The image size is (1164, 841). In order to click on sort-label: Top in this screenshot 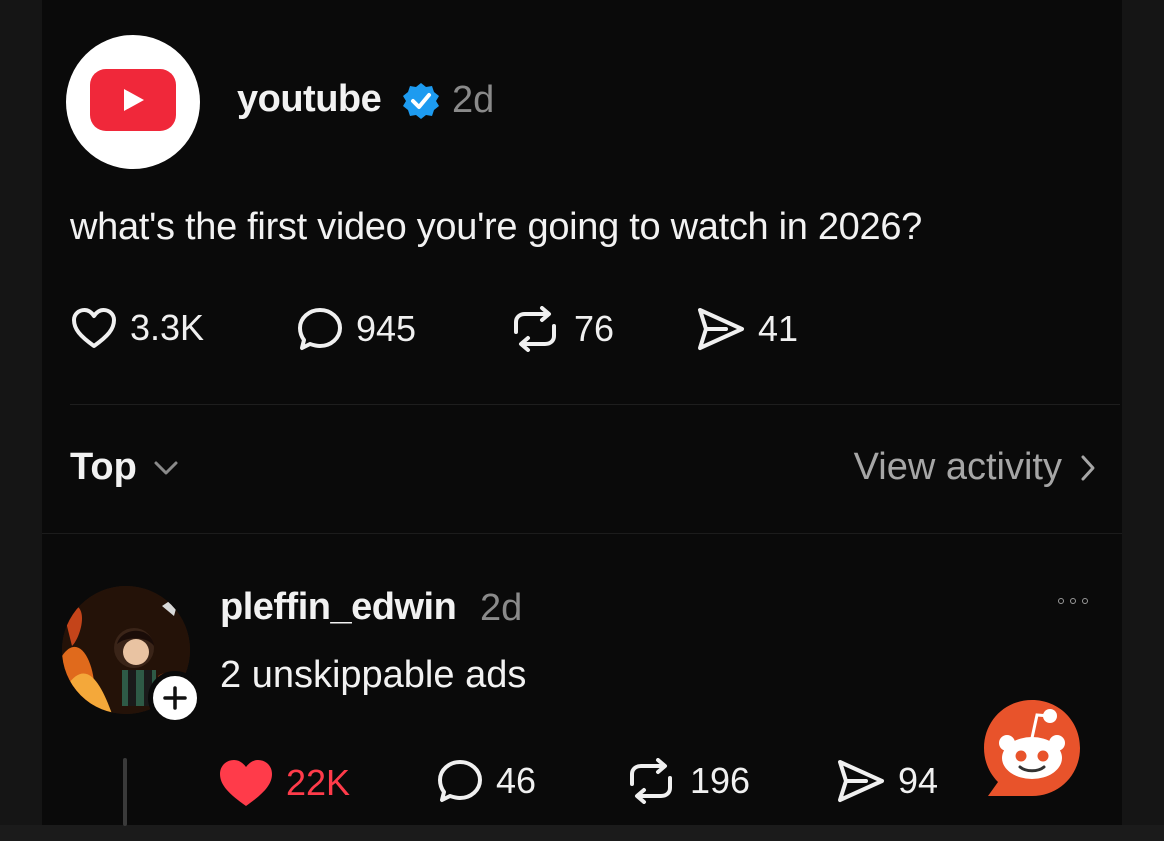, I will do `click(103, 467)`.